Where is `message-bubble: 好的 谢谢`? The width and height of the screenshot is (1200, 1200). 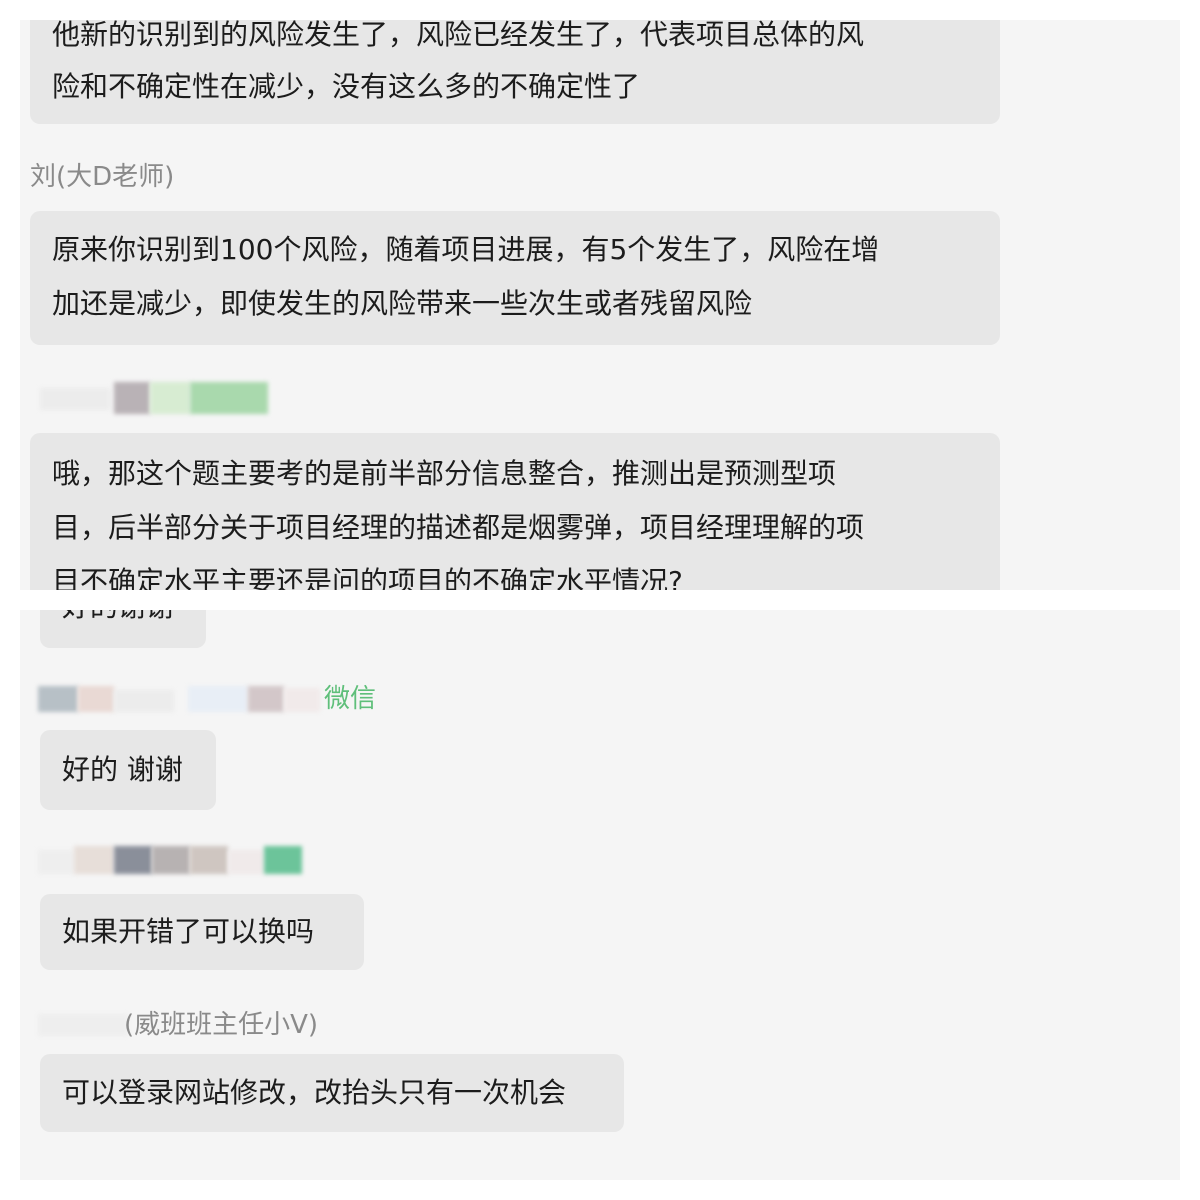 message-bubble: 好的 谢谢 is located at coordinates (128, 770).